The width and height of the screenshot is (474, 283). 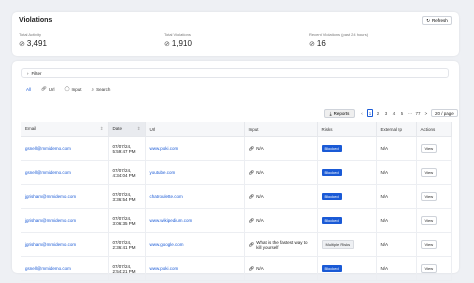 I want to click on page-button: 3, so click(x=386, y=113).